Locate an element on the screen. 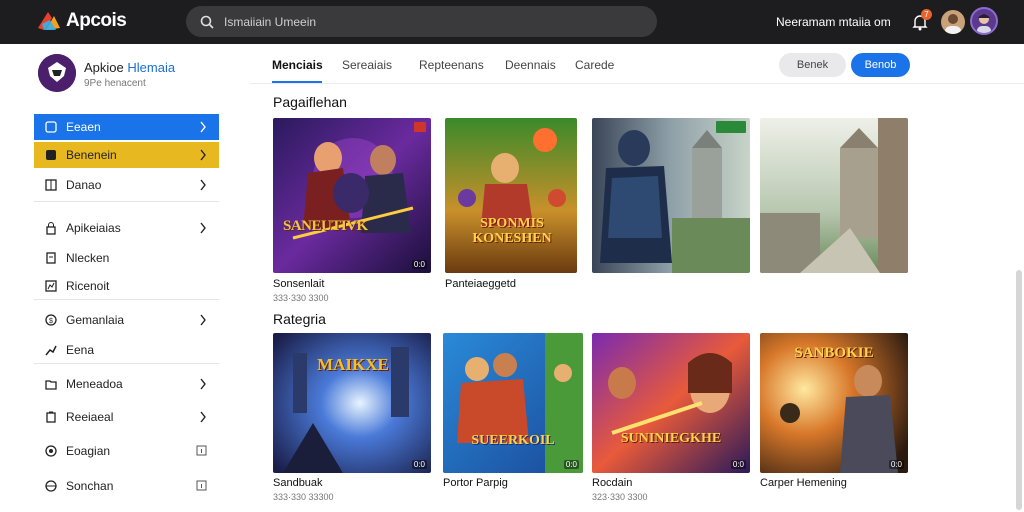 The image size is (1024, 512). sidebar-item-label: Meneadoa is located at coordinates (94, 384).